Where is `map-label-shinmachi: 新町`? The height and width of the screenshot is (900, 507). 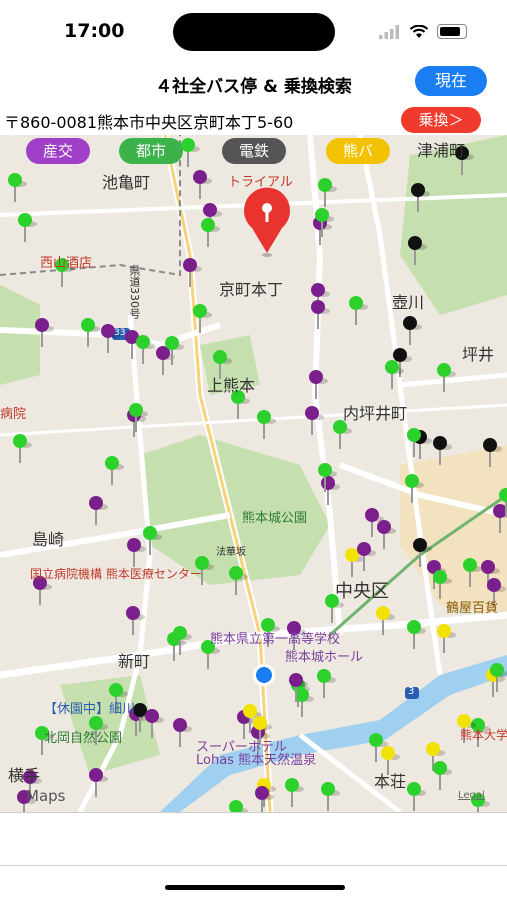
map-label-shinmachi: 新町 is located at coordinates (134, 661).